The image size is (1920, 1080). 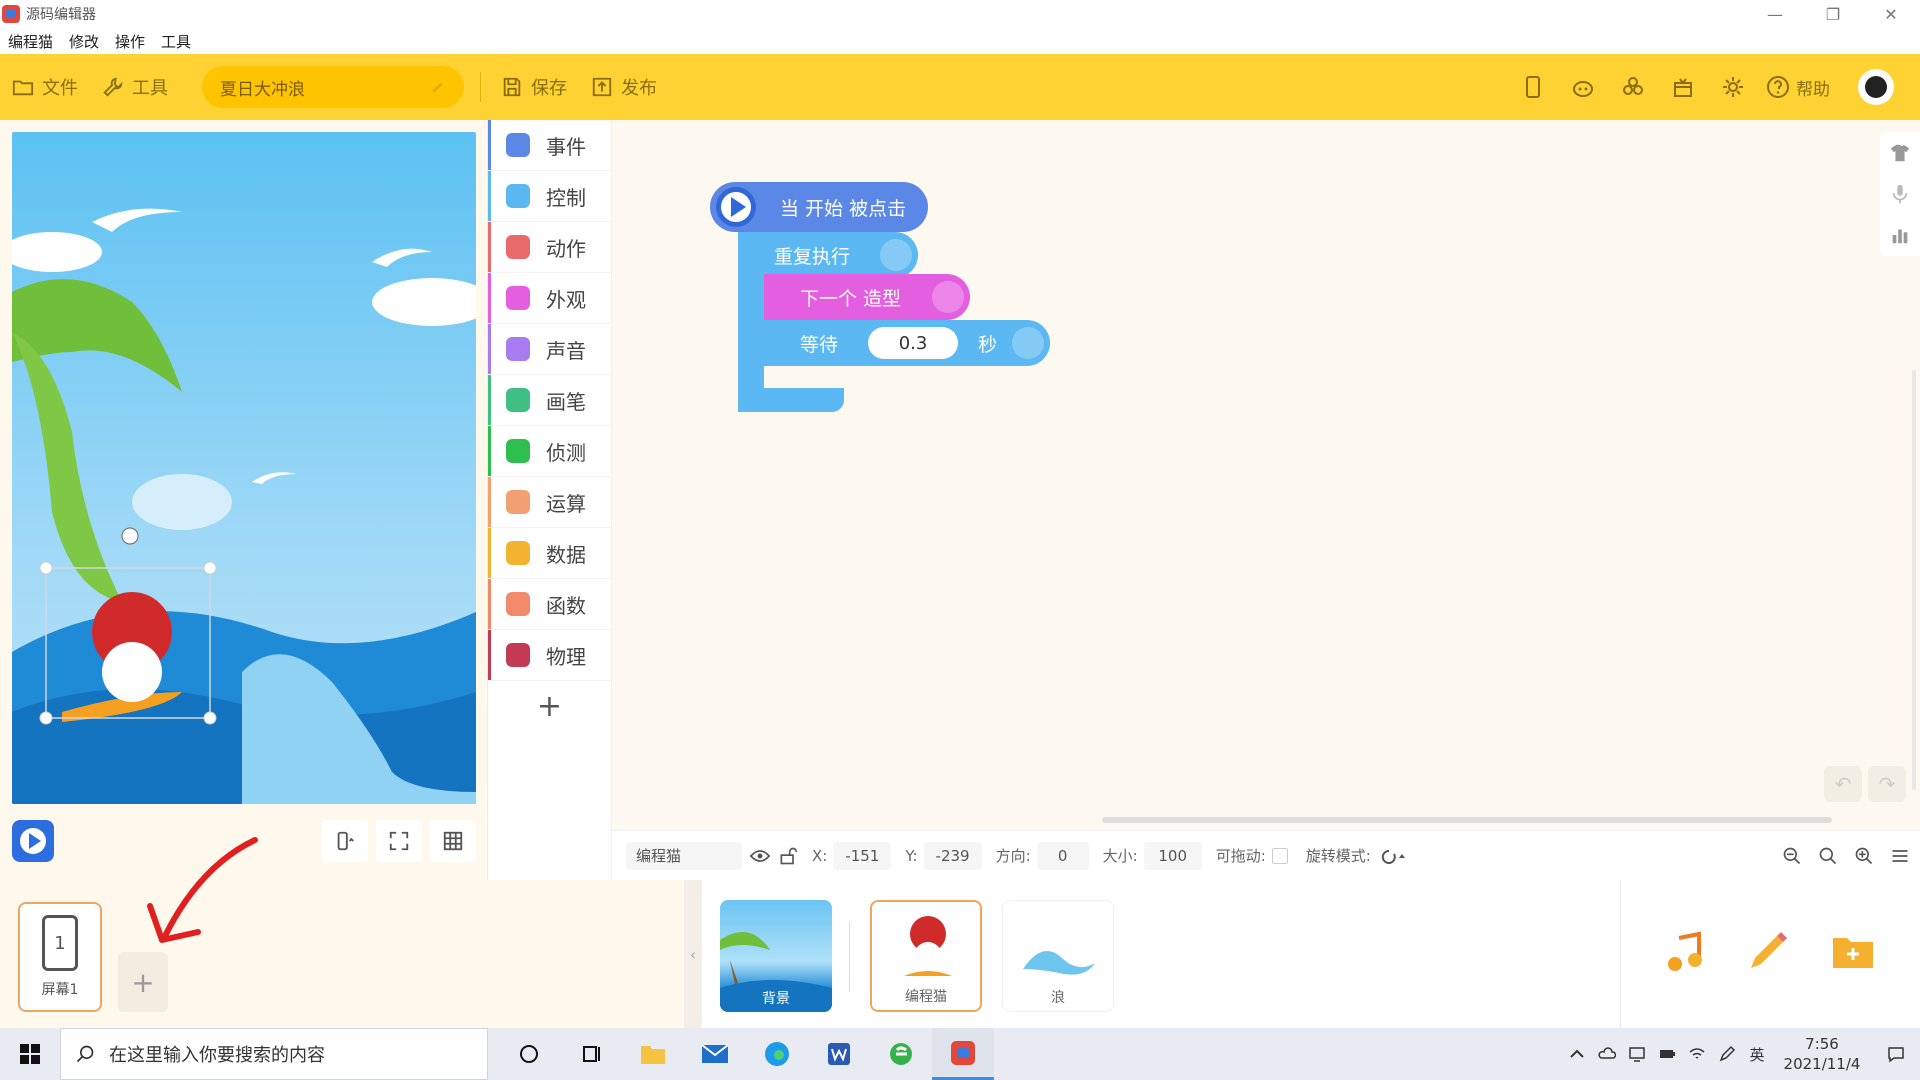 I want to click on publish-label: 发布, so click(x=639, y=88).